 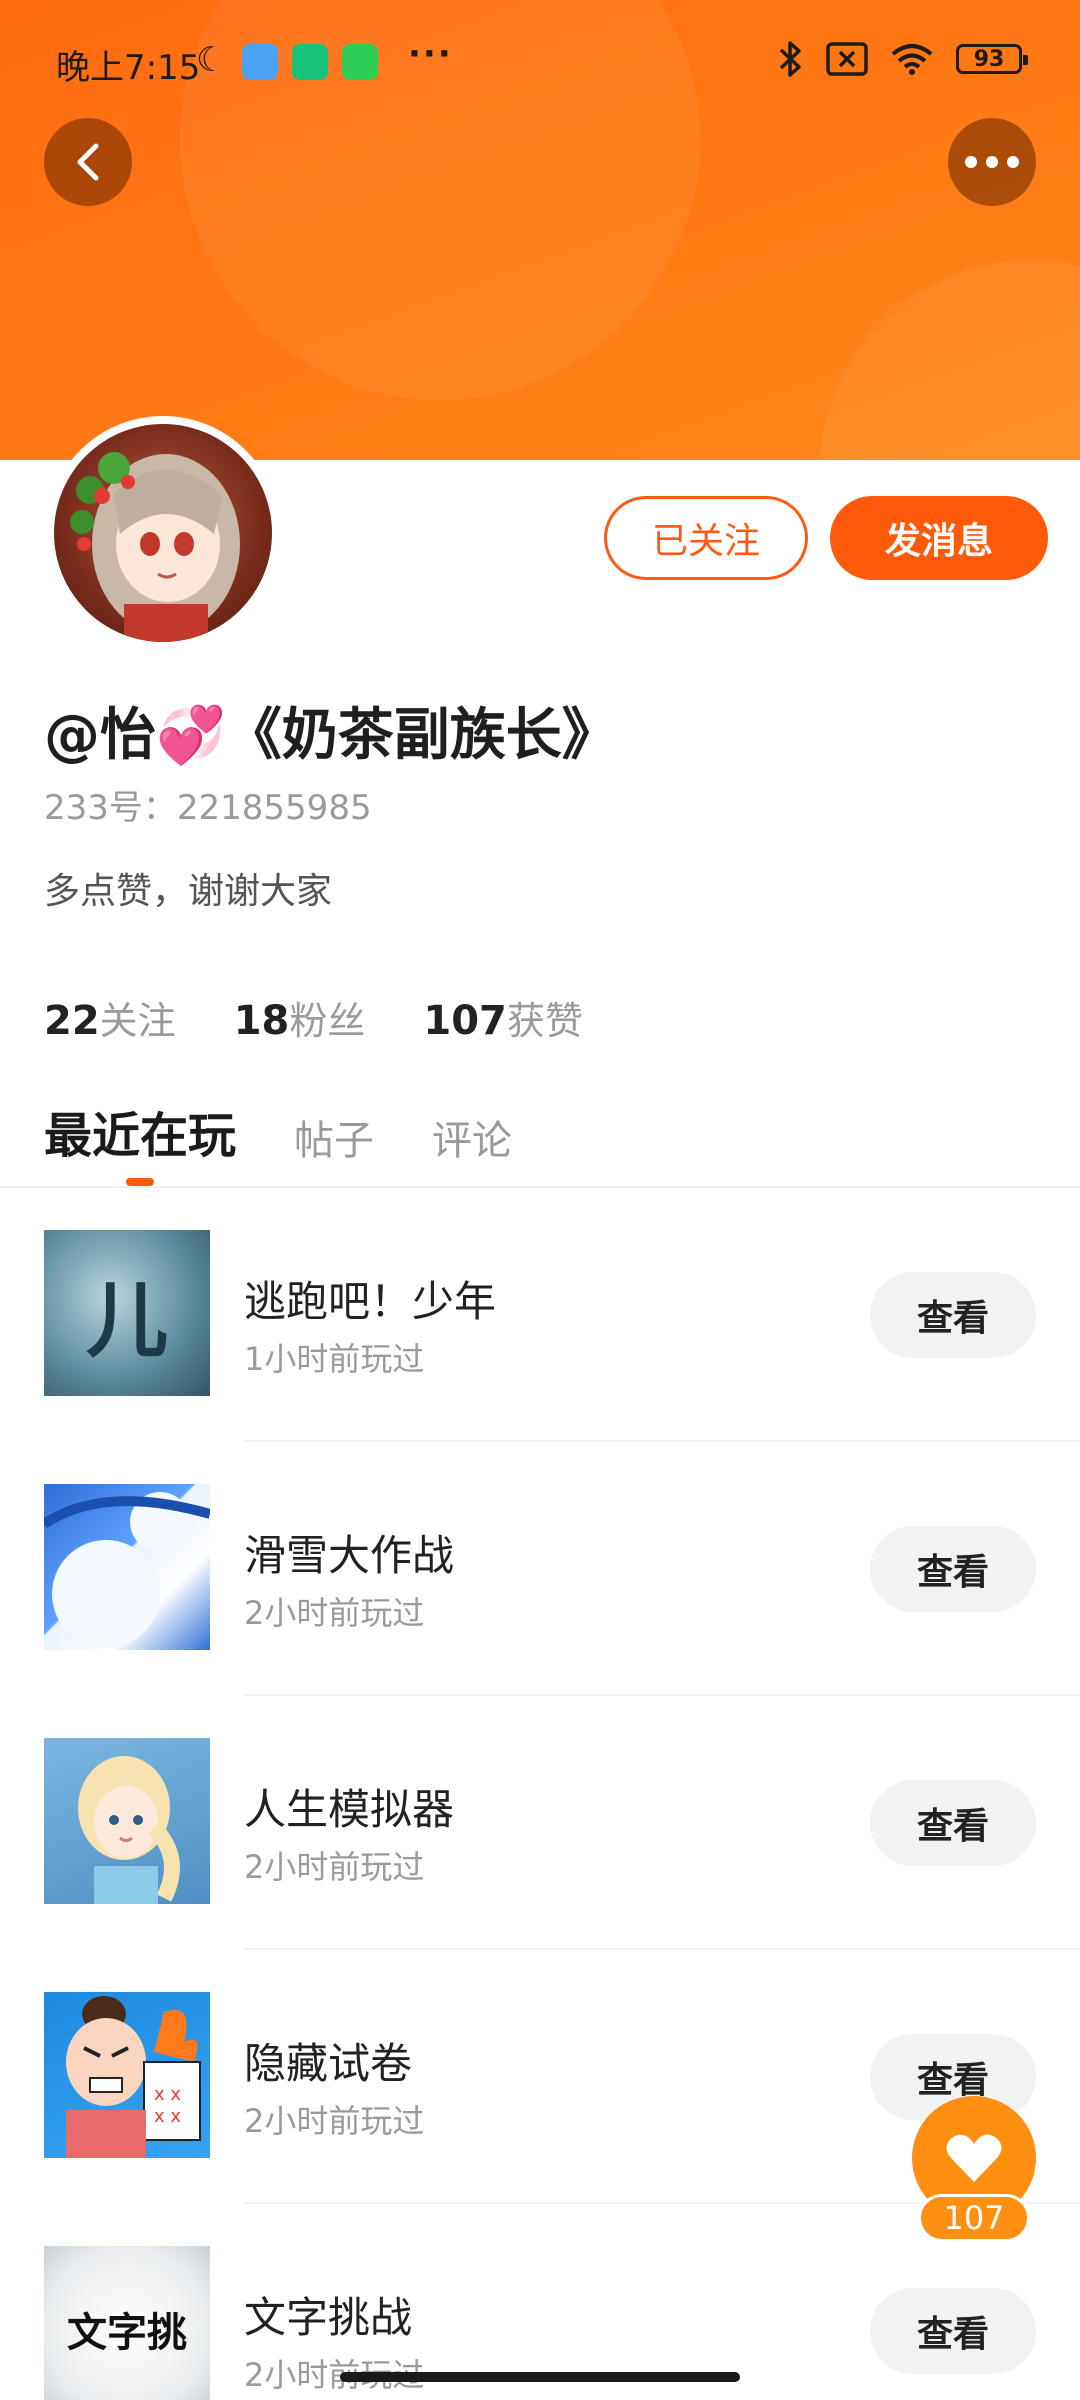 What do you see at coordinates (989, 59) in the screenshot?
I see `battery-level: 93` at bounding box center [989, 59].